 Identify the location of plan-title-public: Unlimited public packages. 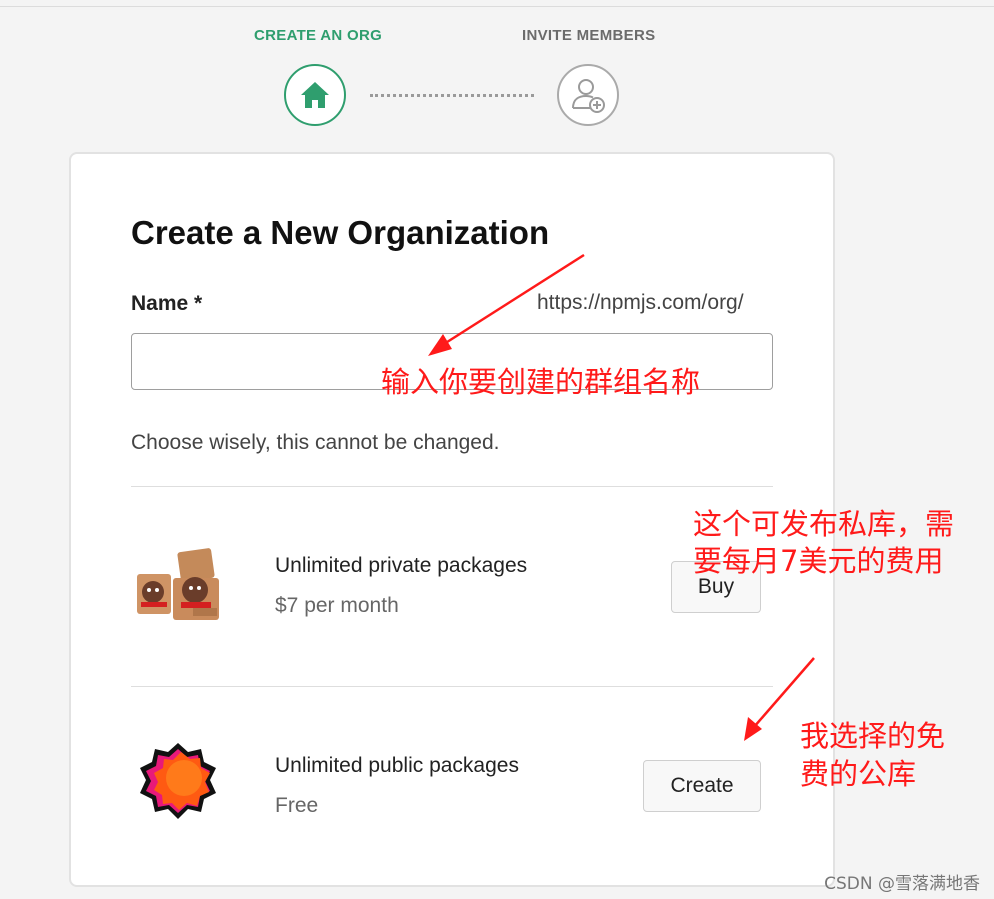
(397, 765).